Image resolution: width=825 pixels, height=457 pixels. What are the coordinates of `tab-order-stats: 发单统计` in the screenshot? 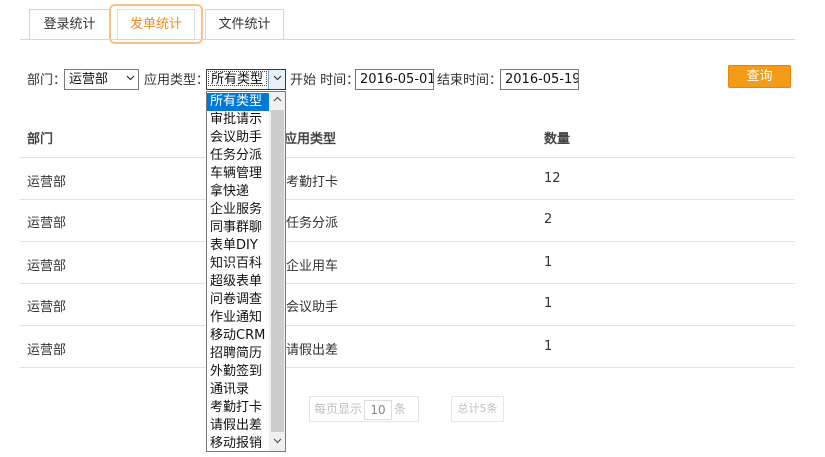 It's located at (156, 24).